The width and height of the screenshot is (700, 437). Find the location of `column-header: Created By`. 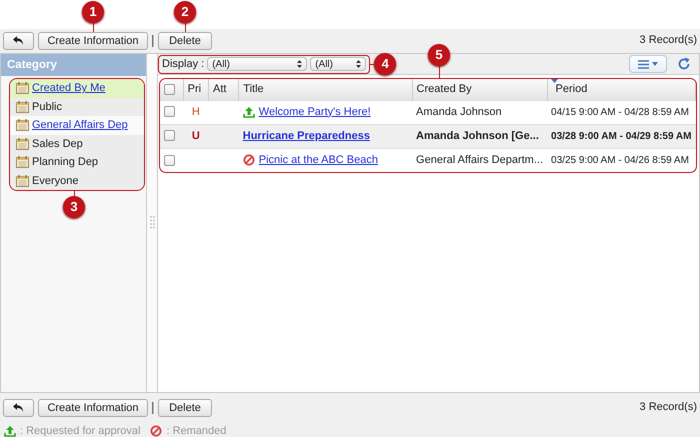

column-header: Created By is located at coordinates (480, 89).